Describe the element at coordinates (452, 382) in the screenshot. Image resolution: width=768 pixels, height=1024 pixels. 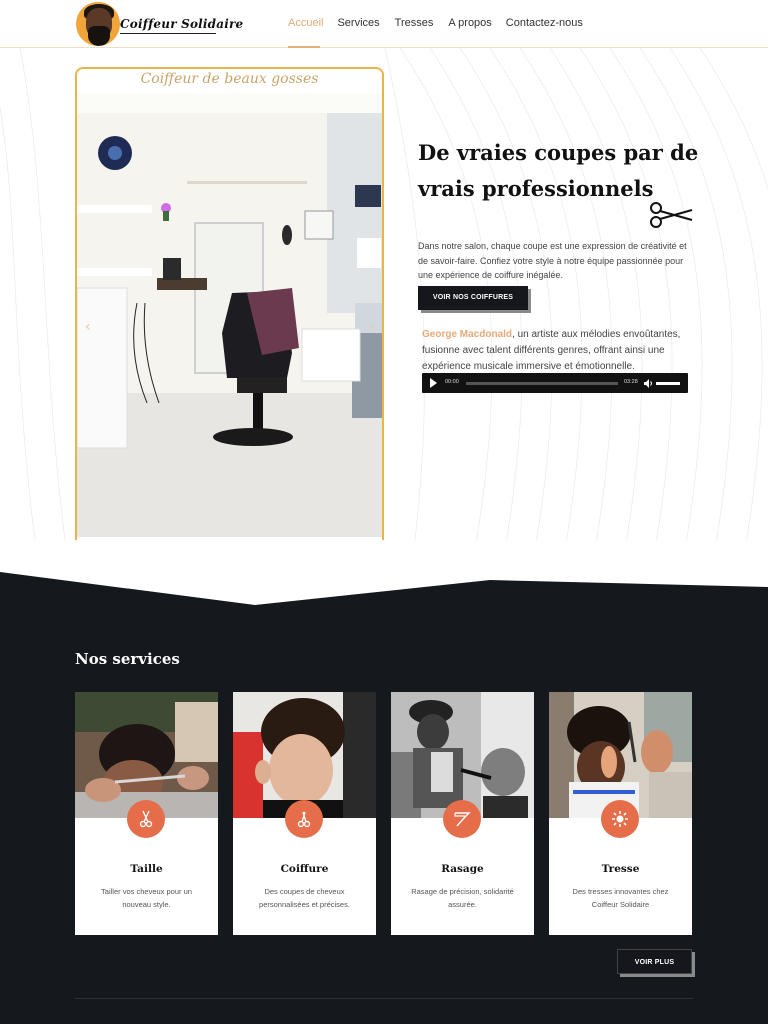
I see `current-time: 00:00` at that location.